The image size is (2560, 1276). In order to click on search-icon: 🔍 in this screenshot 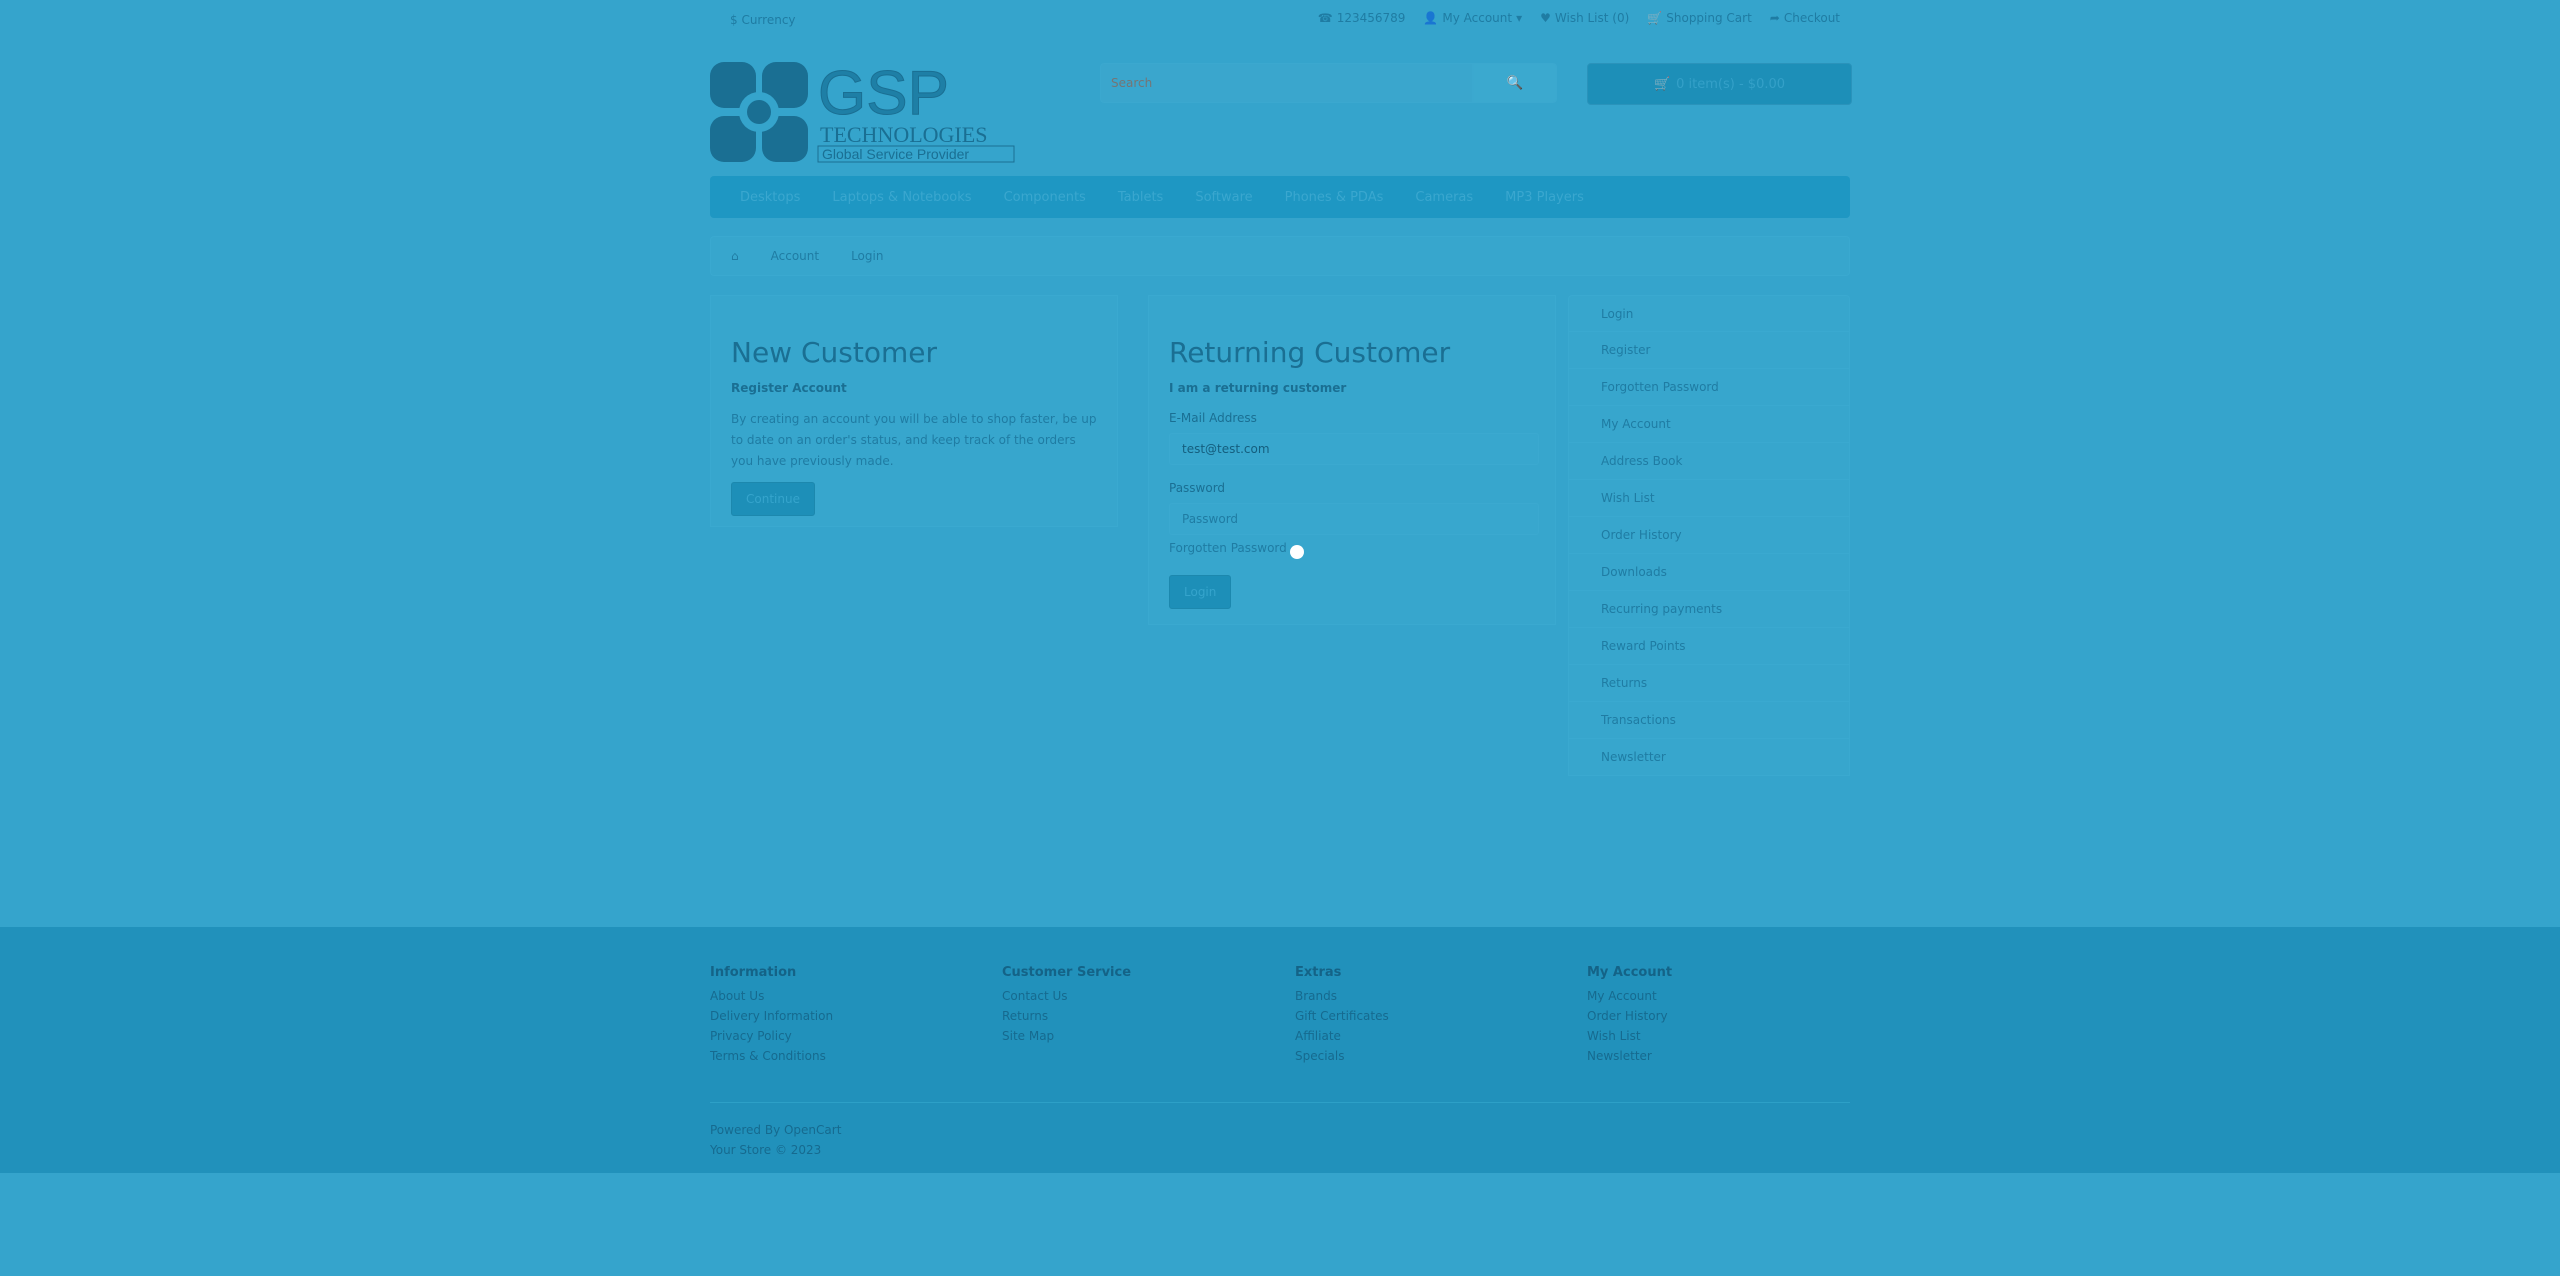, I will do `click(1515, 82)`.